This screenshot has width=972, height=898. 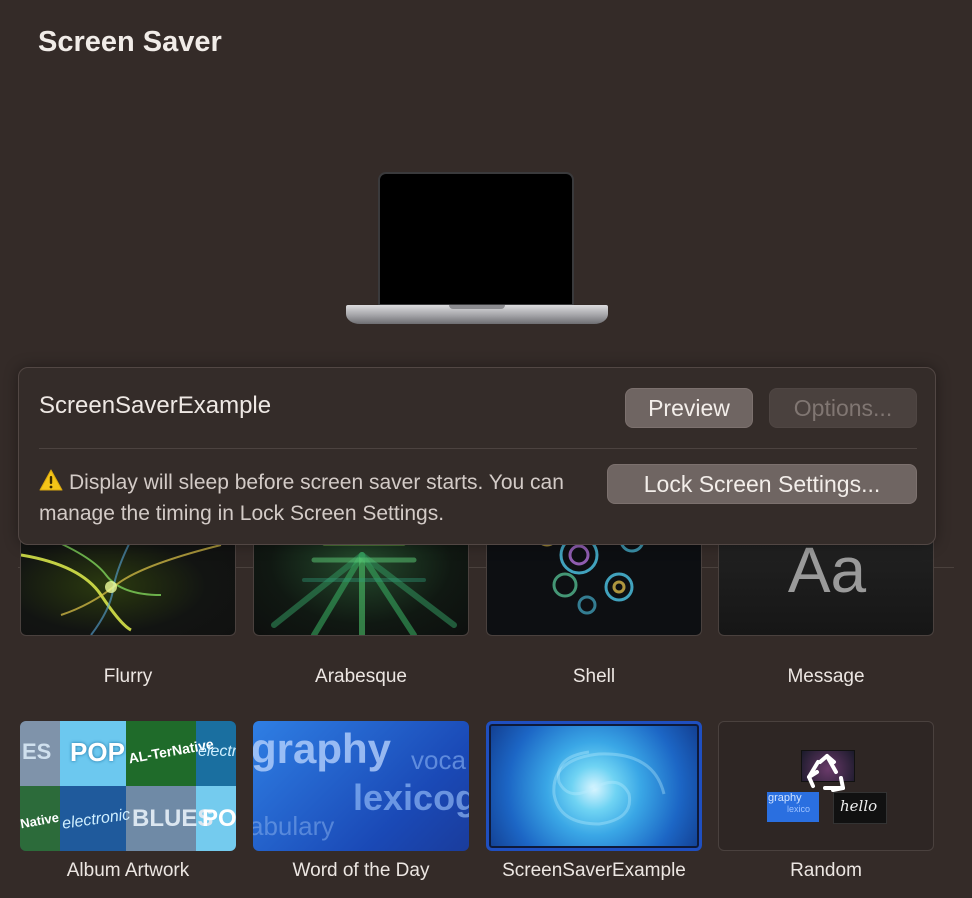 I want to click on warning-icon, so click(x=51, y=484).